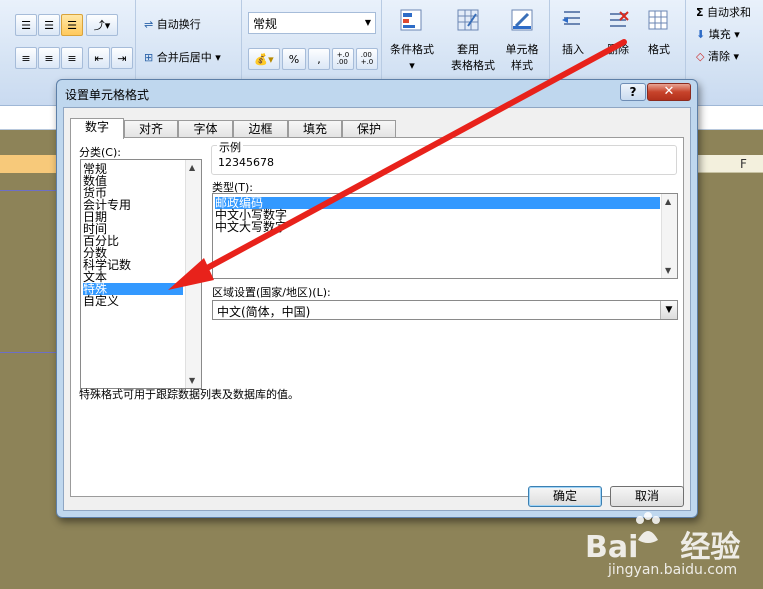  What do you see at coordinates (251, 227) in the screenshot?
I see `list-item: 中文大写数字` at bounding box center [251, 227].